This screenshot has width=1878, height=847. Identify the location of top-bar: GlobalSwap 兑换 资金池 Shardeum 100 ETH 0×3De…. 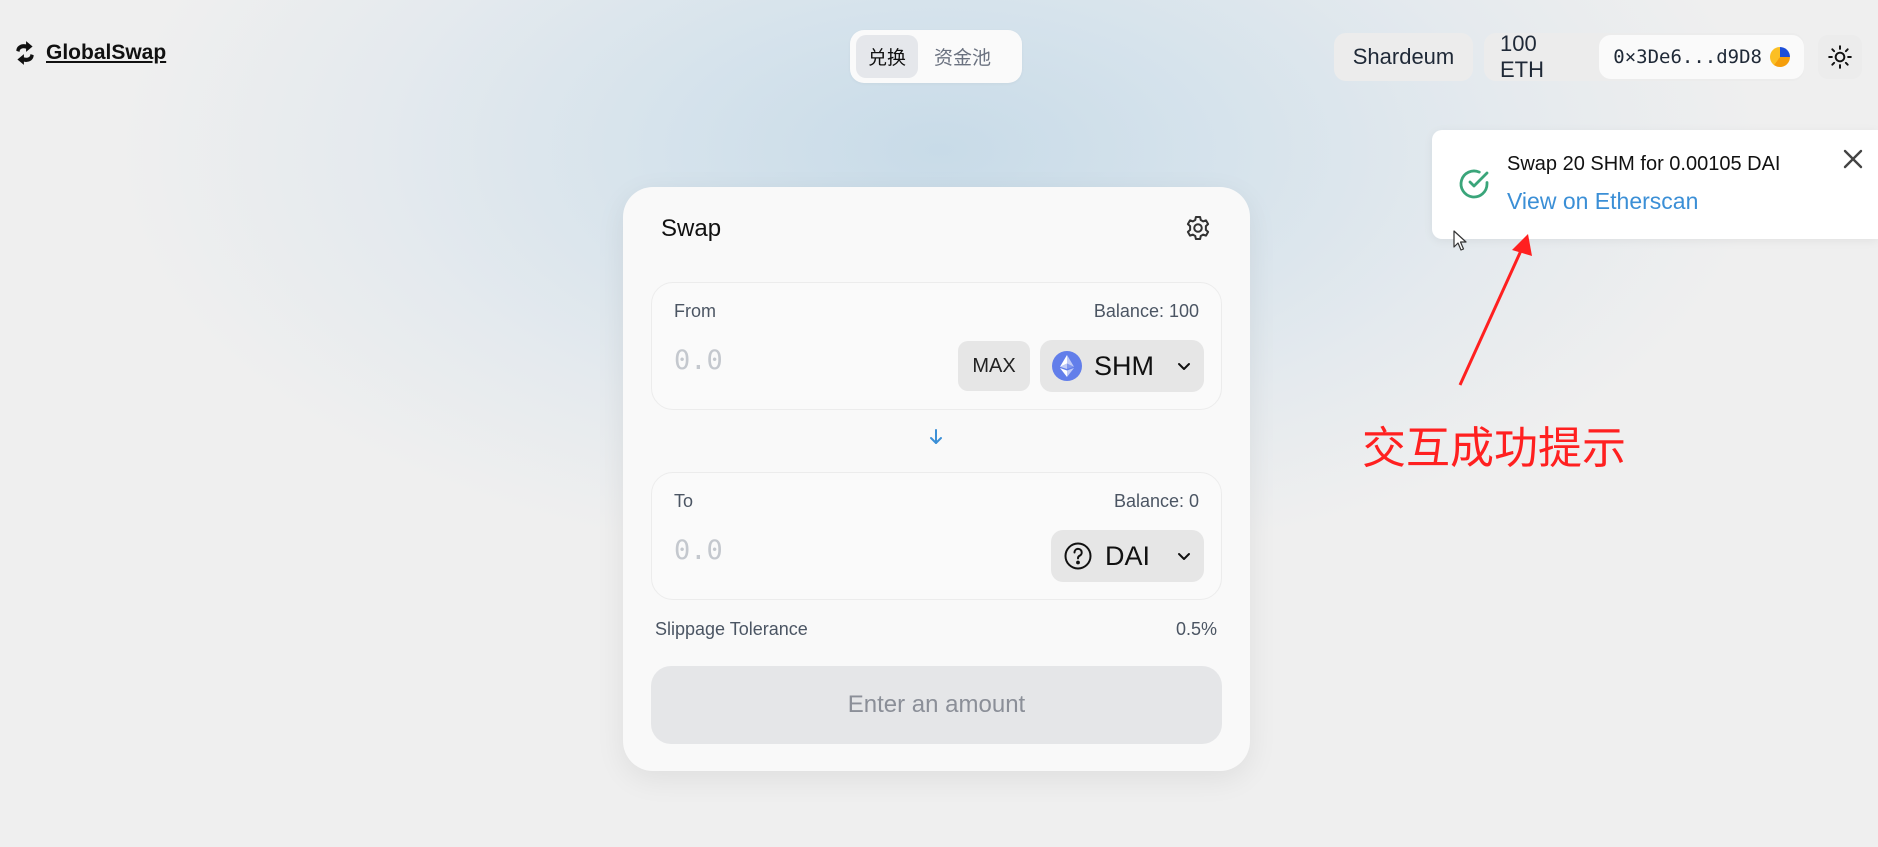
(939, 55).